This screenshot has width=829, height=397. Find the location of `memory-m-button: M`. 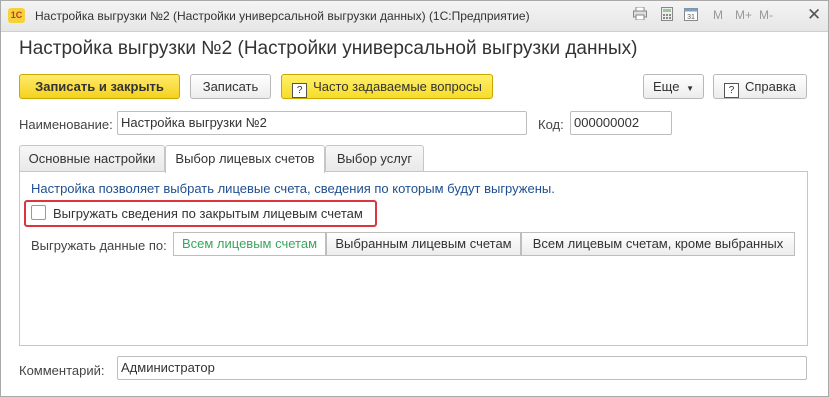

memory-m-button: M is located at coordinates (718, 15).